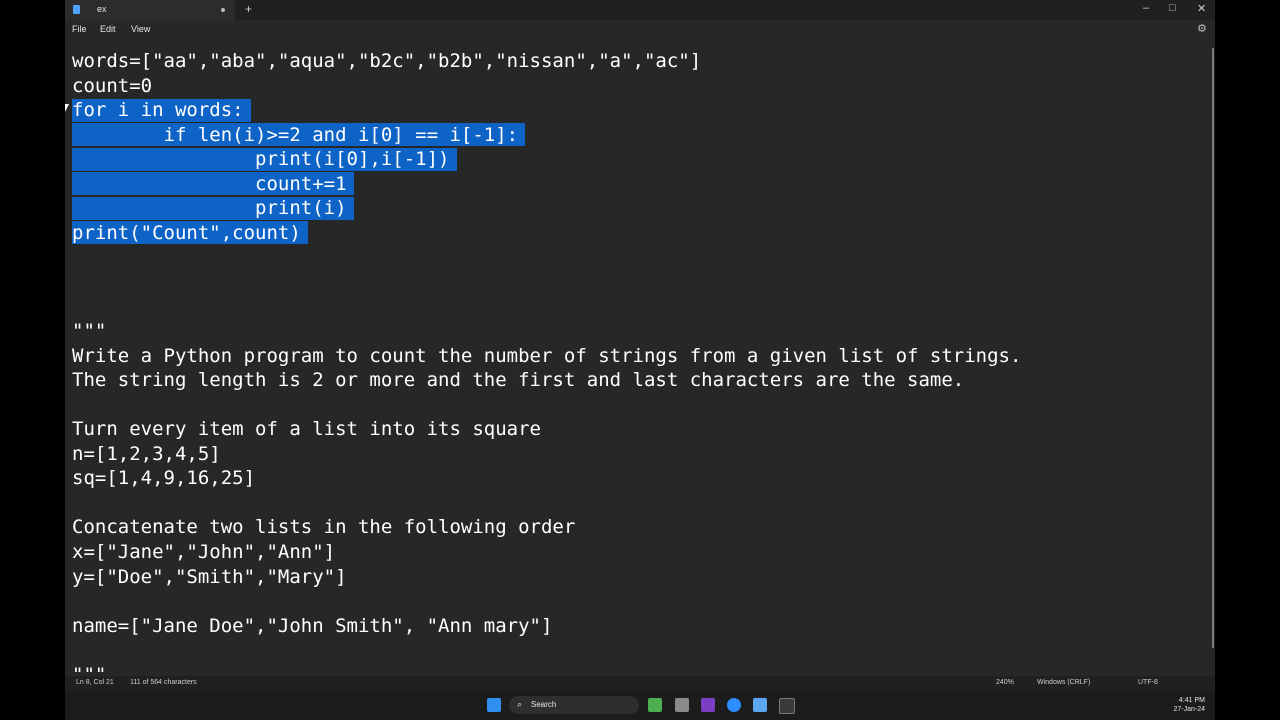  Describe the element at coordinates (79, 29) in the screenshot. I see `menu-file: File` at that location.